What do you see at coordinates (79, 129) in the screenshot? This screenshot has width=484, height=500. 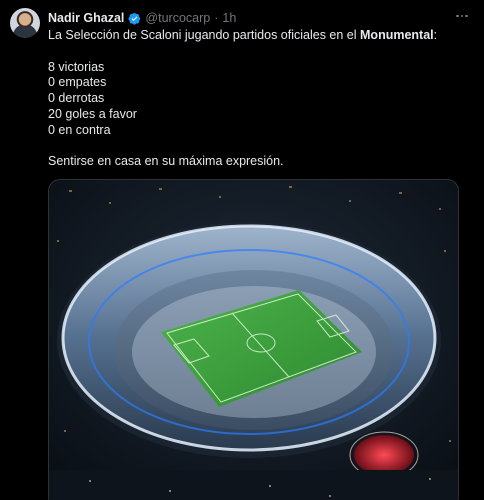 I see `stat-line: 0 en contra` at bounding box center [79, 129].